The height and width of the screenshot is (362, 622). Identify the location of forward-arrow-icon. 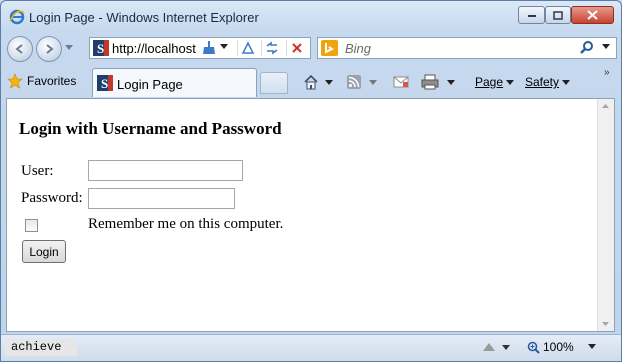
(50, 49).